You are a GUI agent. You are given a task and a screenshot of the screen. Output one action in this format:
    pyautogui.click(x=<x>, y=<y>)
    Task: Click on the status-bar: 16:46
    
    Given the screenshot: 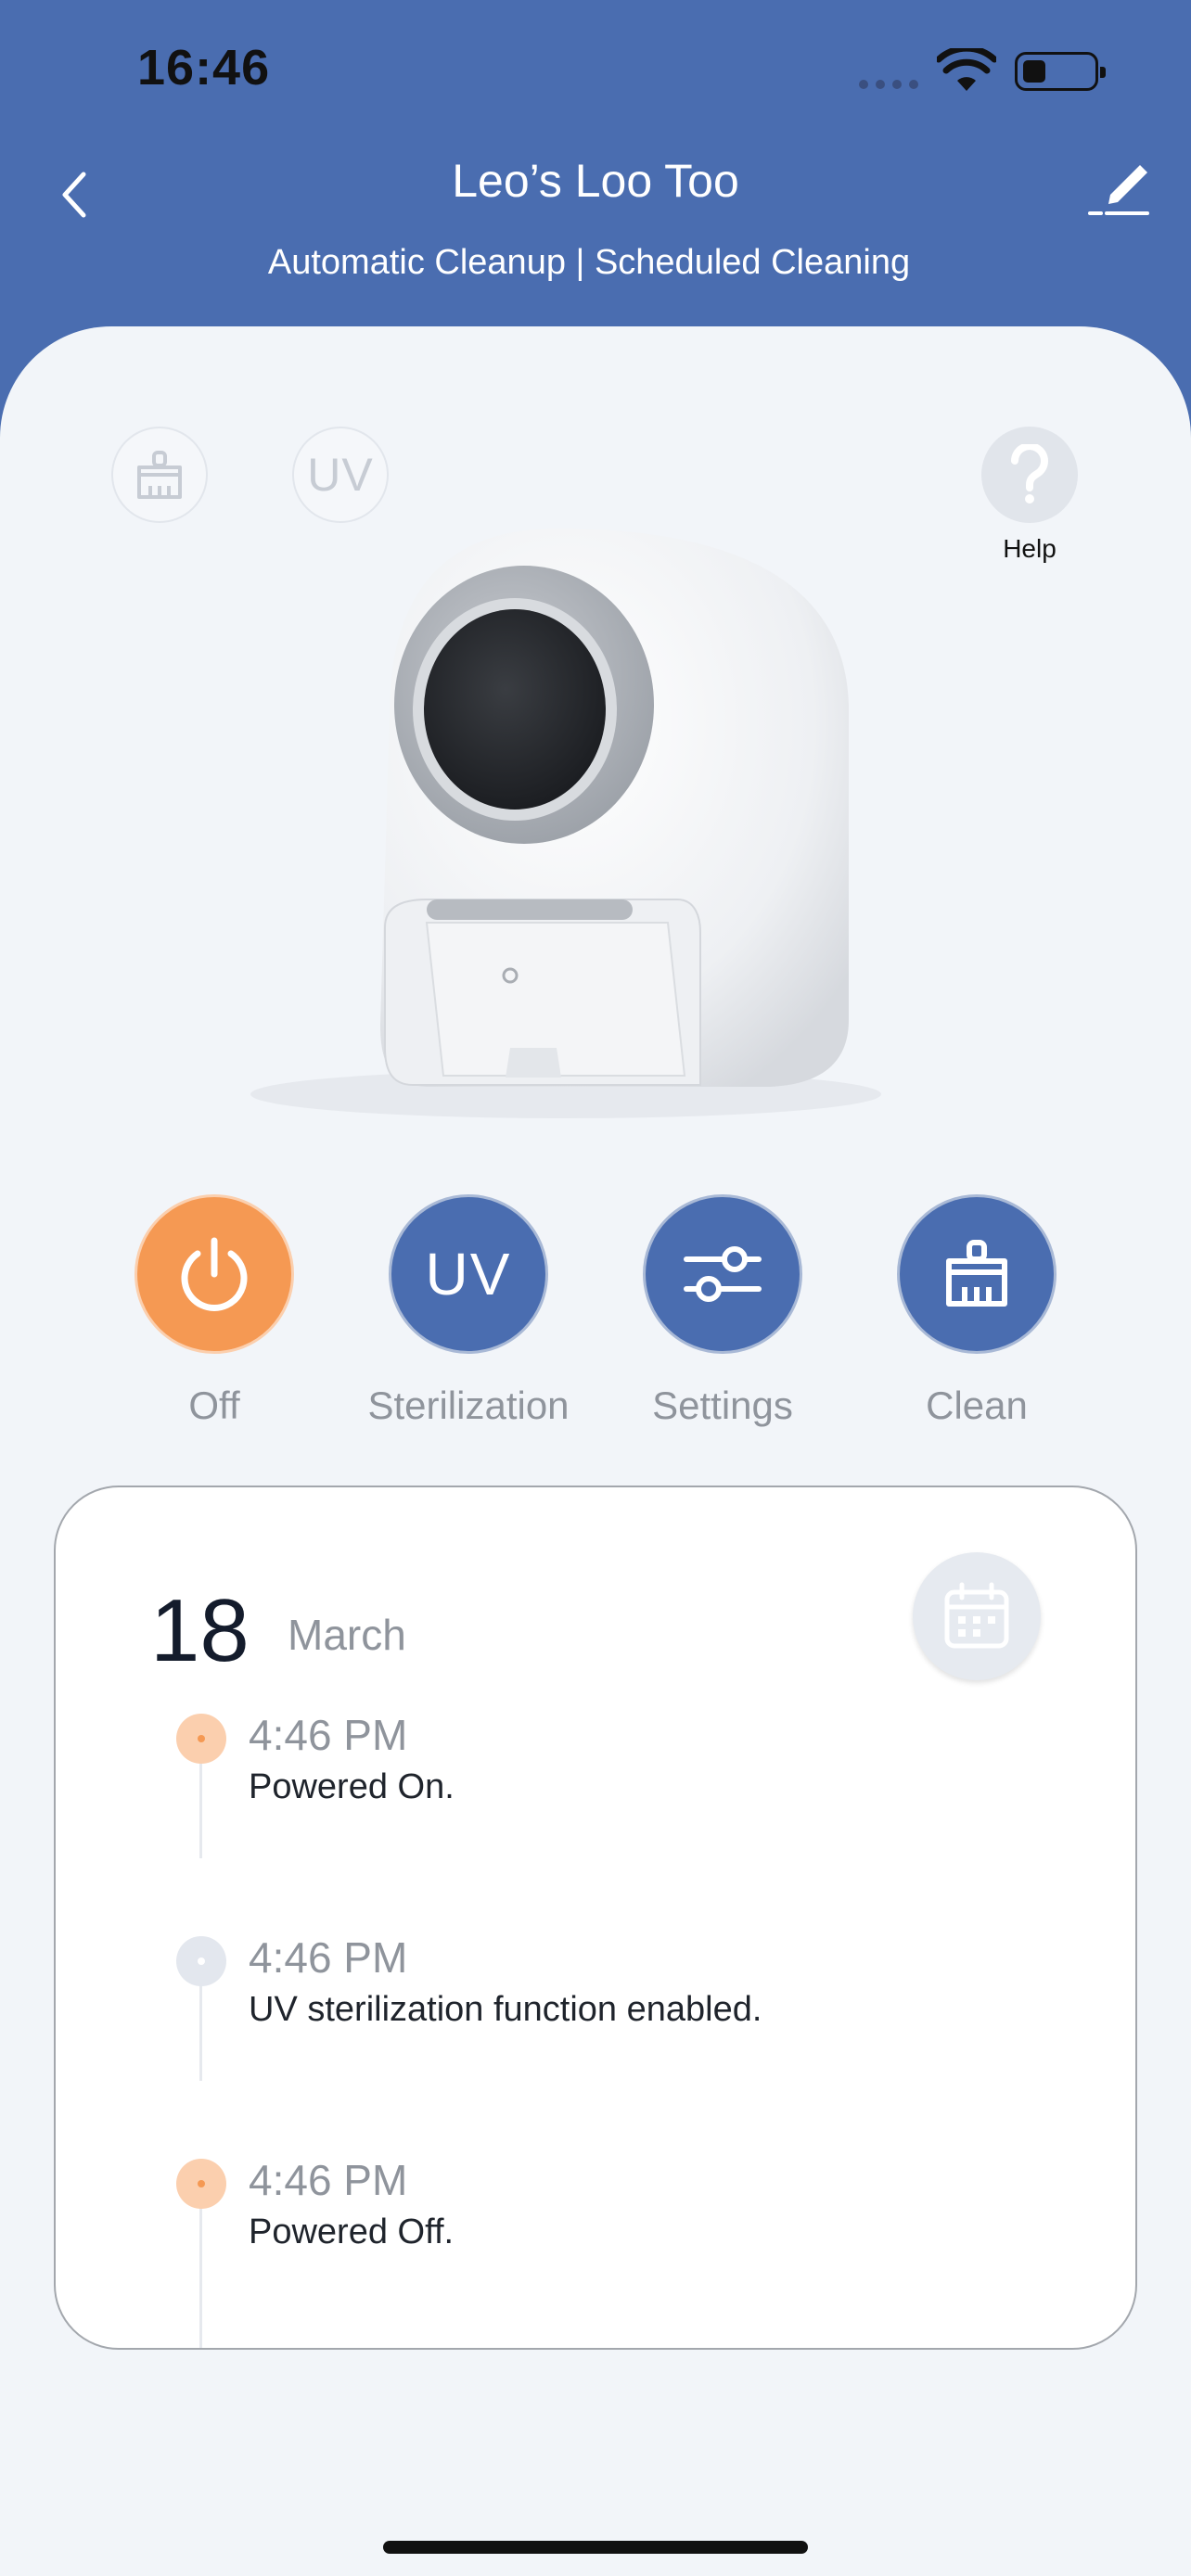 What is the action you would take?
    pyautogui.click(x=595, y=69)
    